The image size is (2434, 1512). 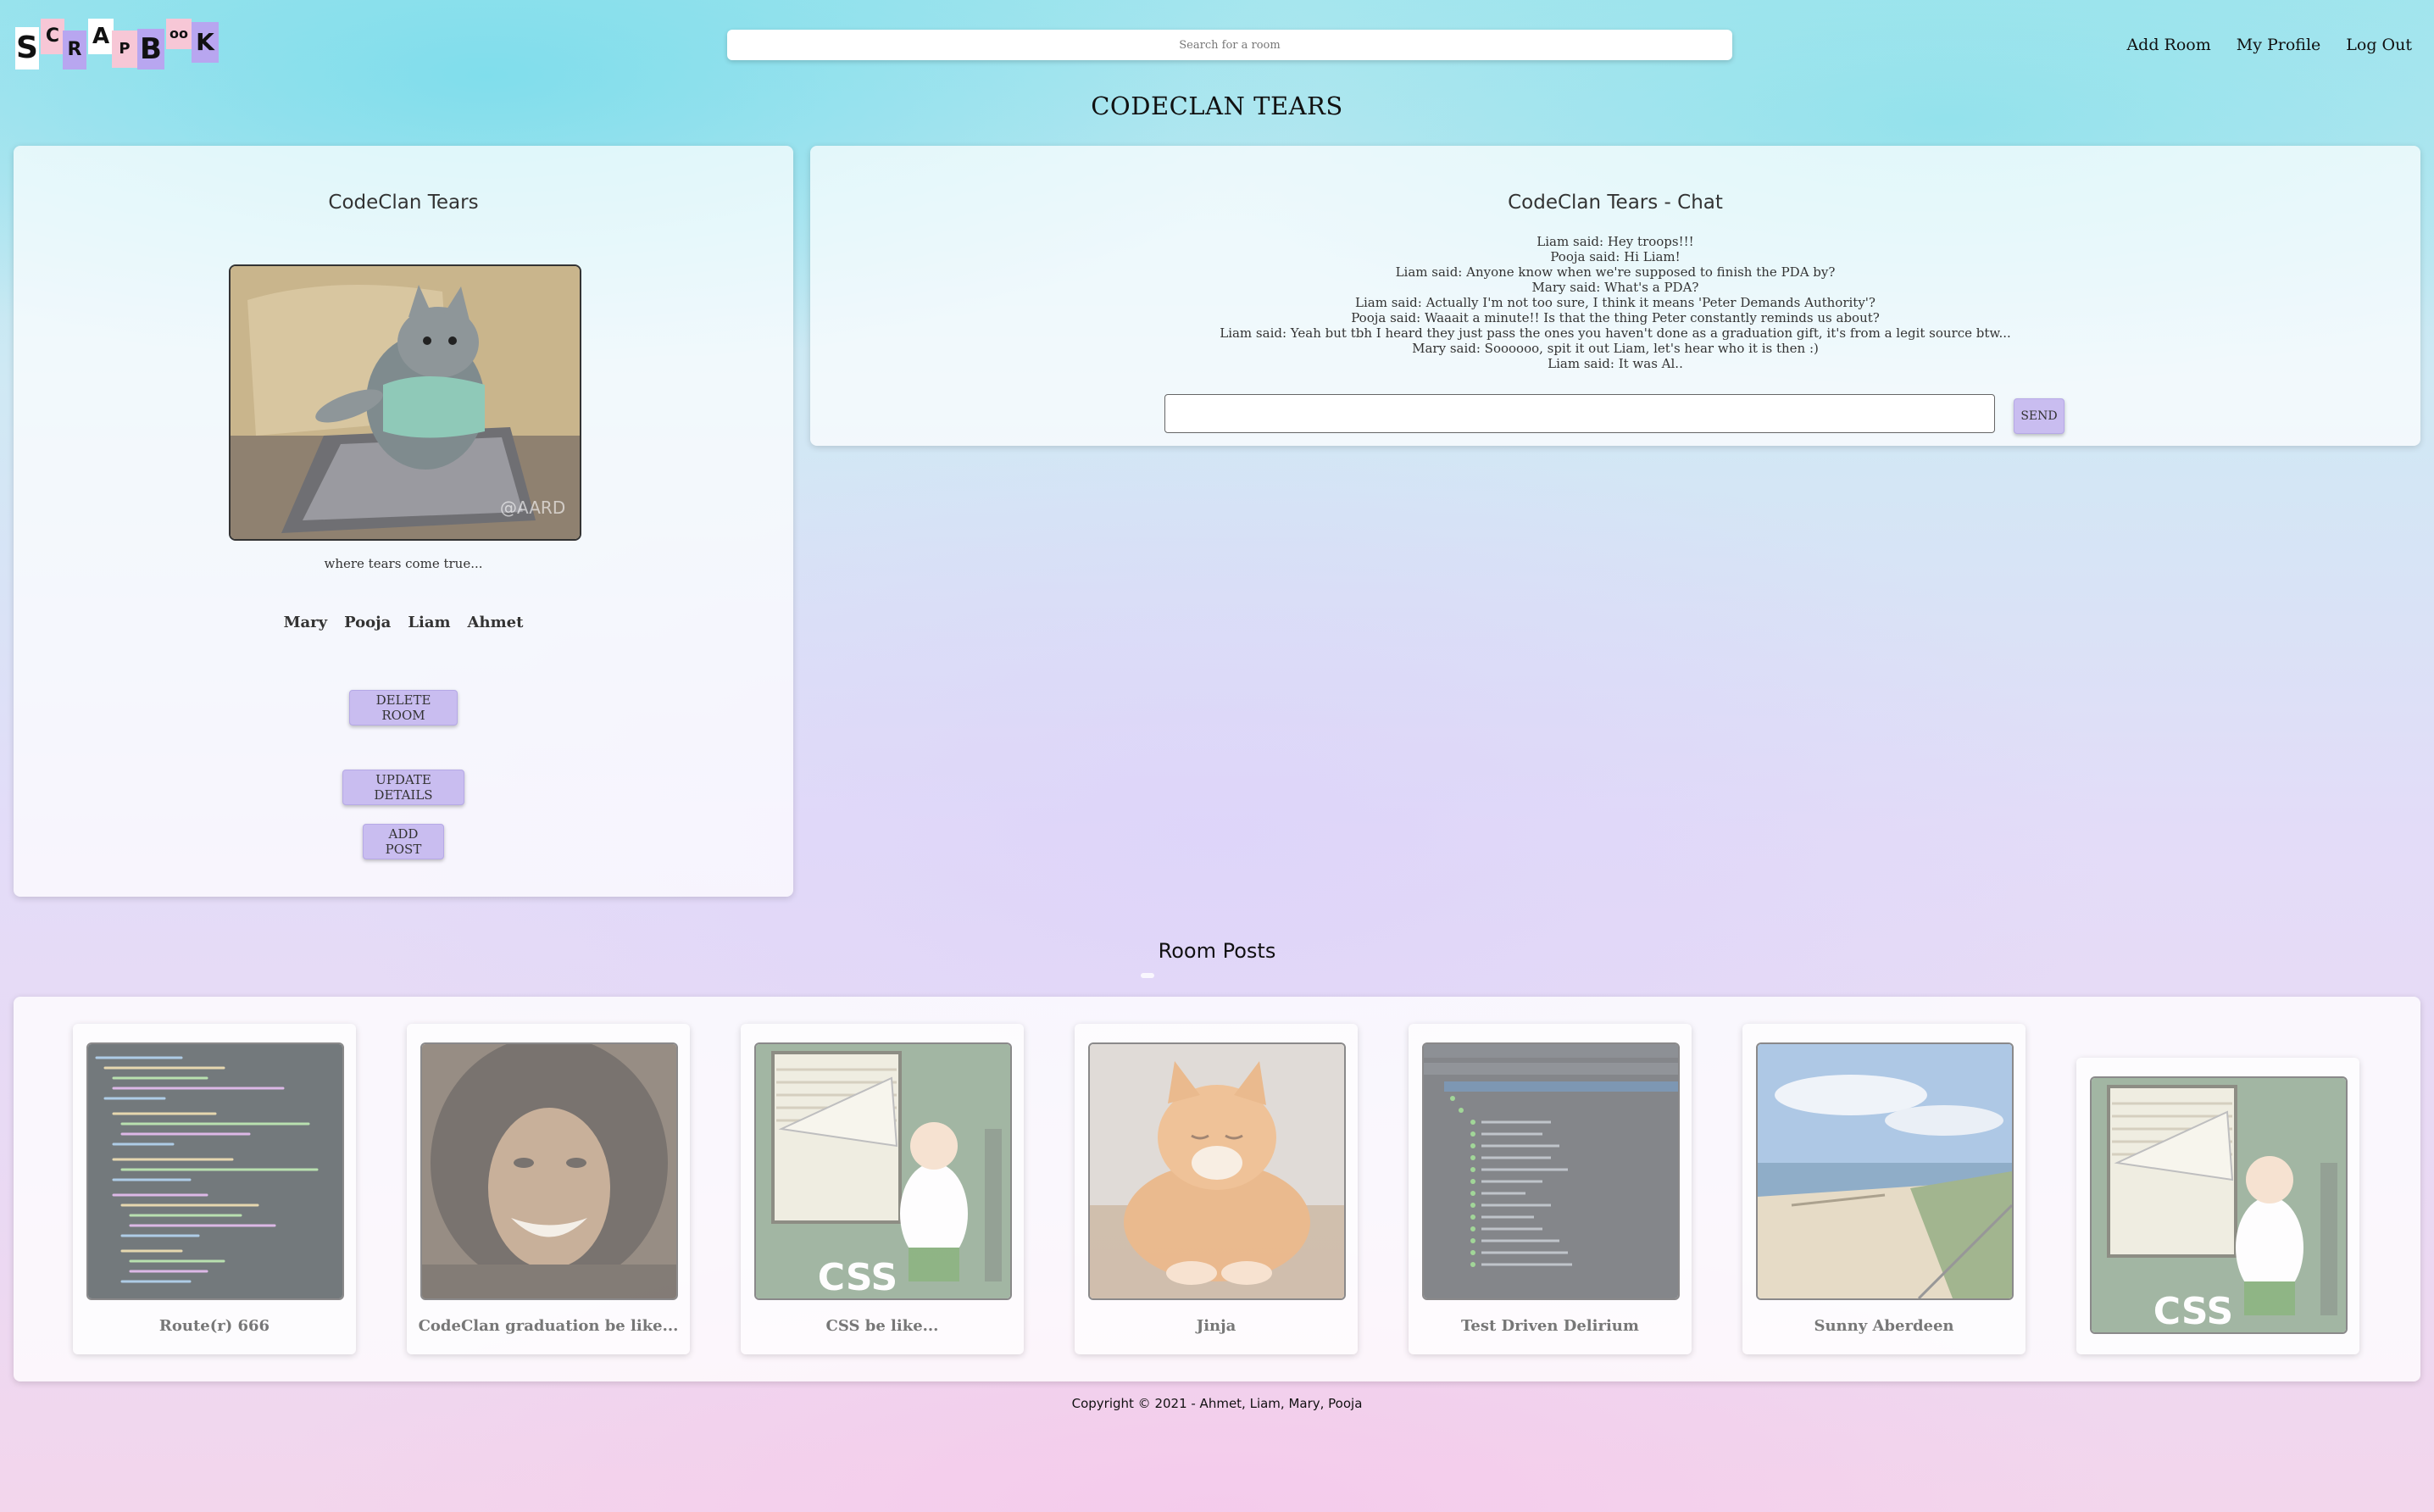 What do you see at coordinates (403, 708) in the screenshot?
I see `delete-room-button: DELETE ROOM` at bounding box center [403, 708].